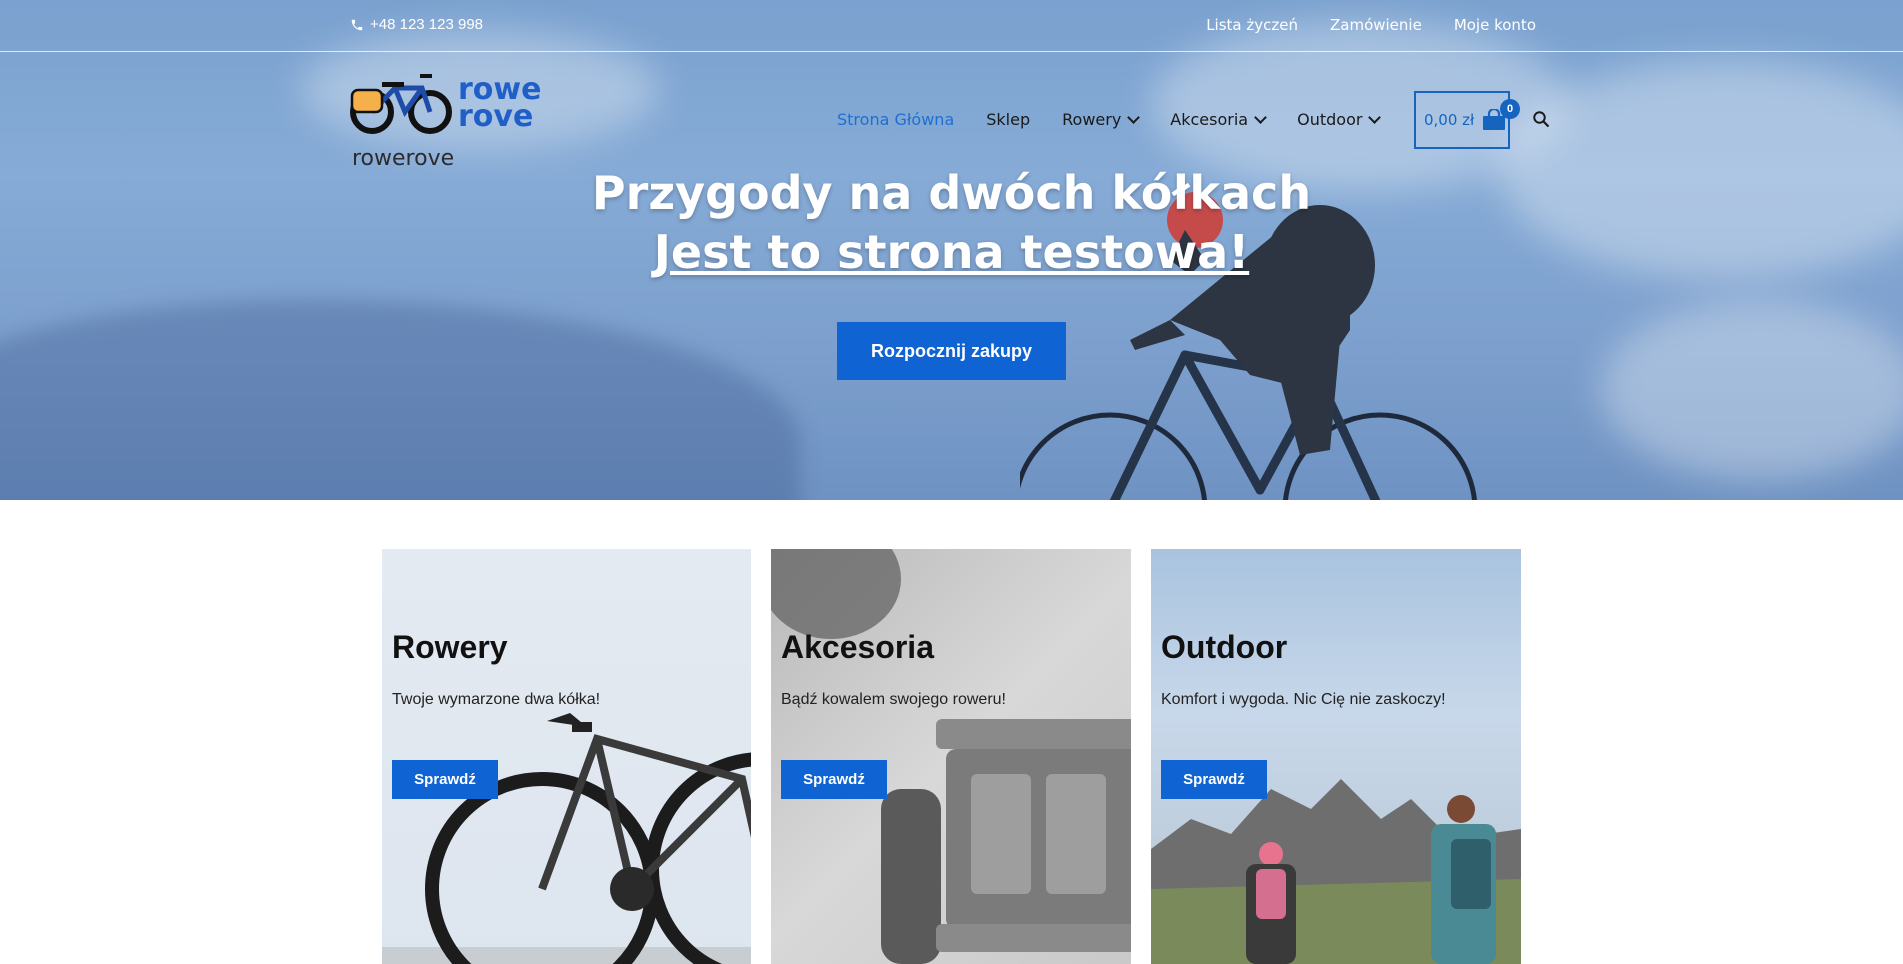 The image size is (1903, 964). I want to click on logo-text: rowe rove, so click(499, 104).